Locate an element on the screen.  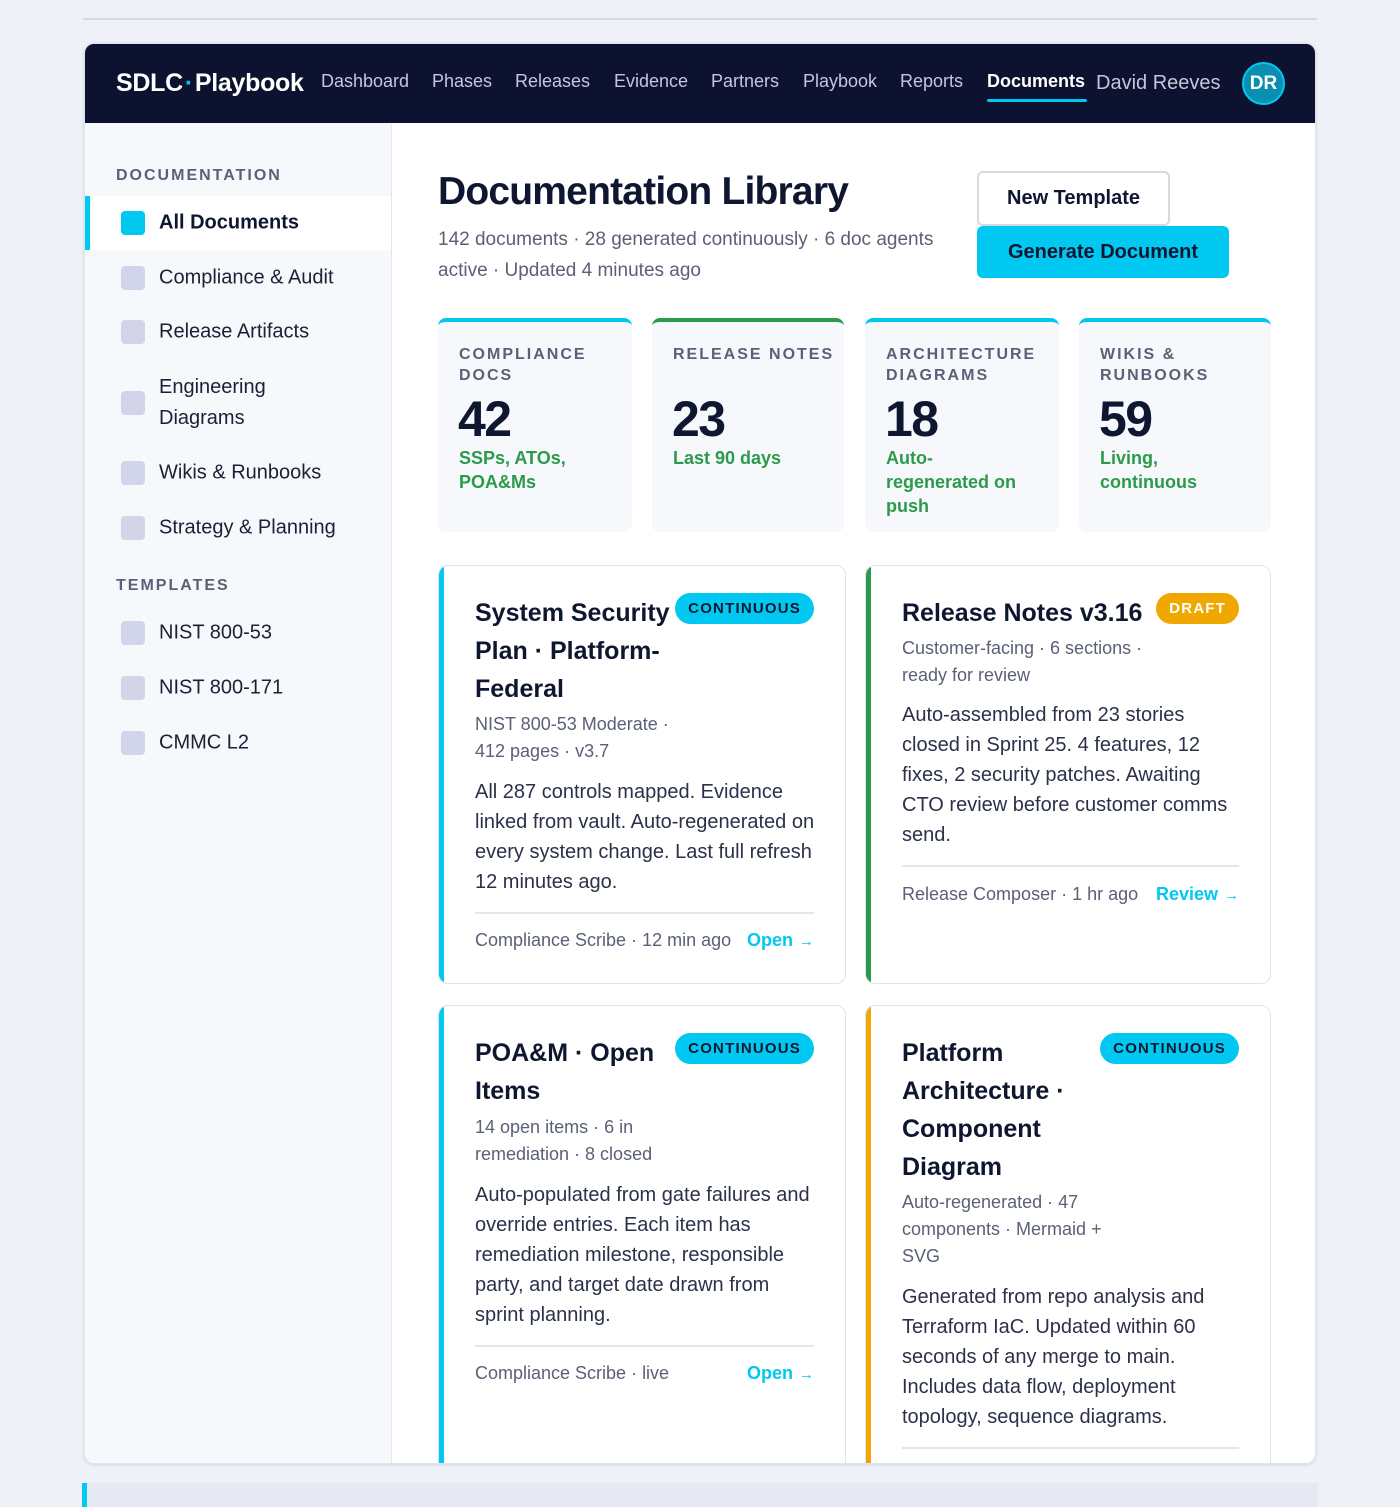
nav-phases: Phases is located at coordinates (462, 81).